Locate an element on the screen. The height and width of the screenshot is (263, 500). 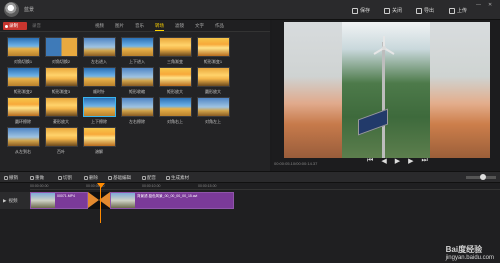
upload-button: 上传 is located at coordinates (458, 10).